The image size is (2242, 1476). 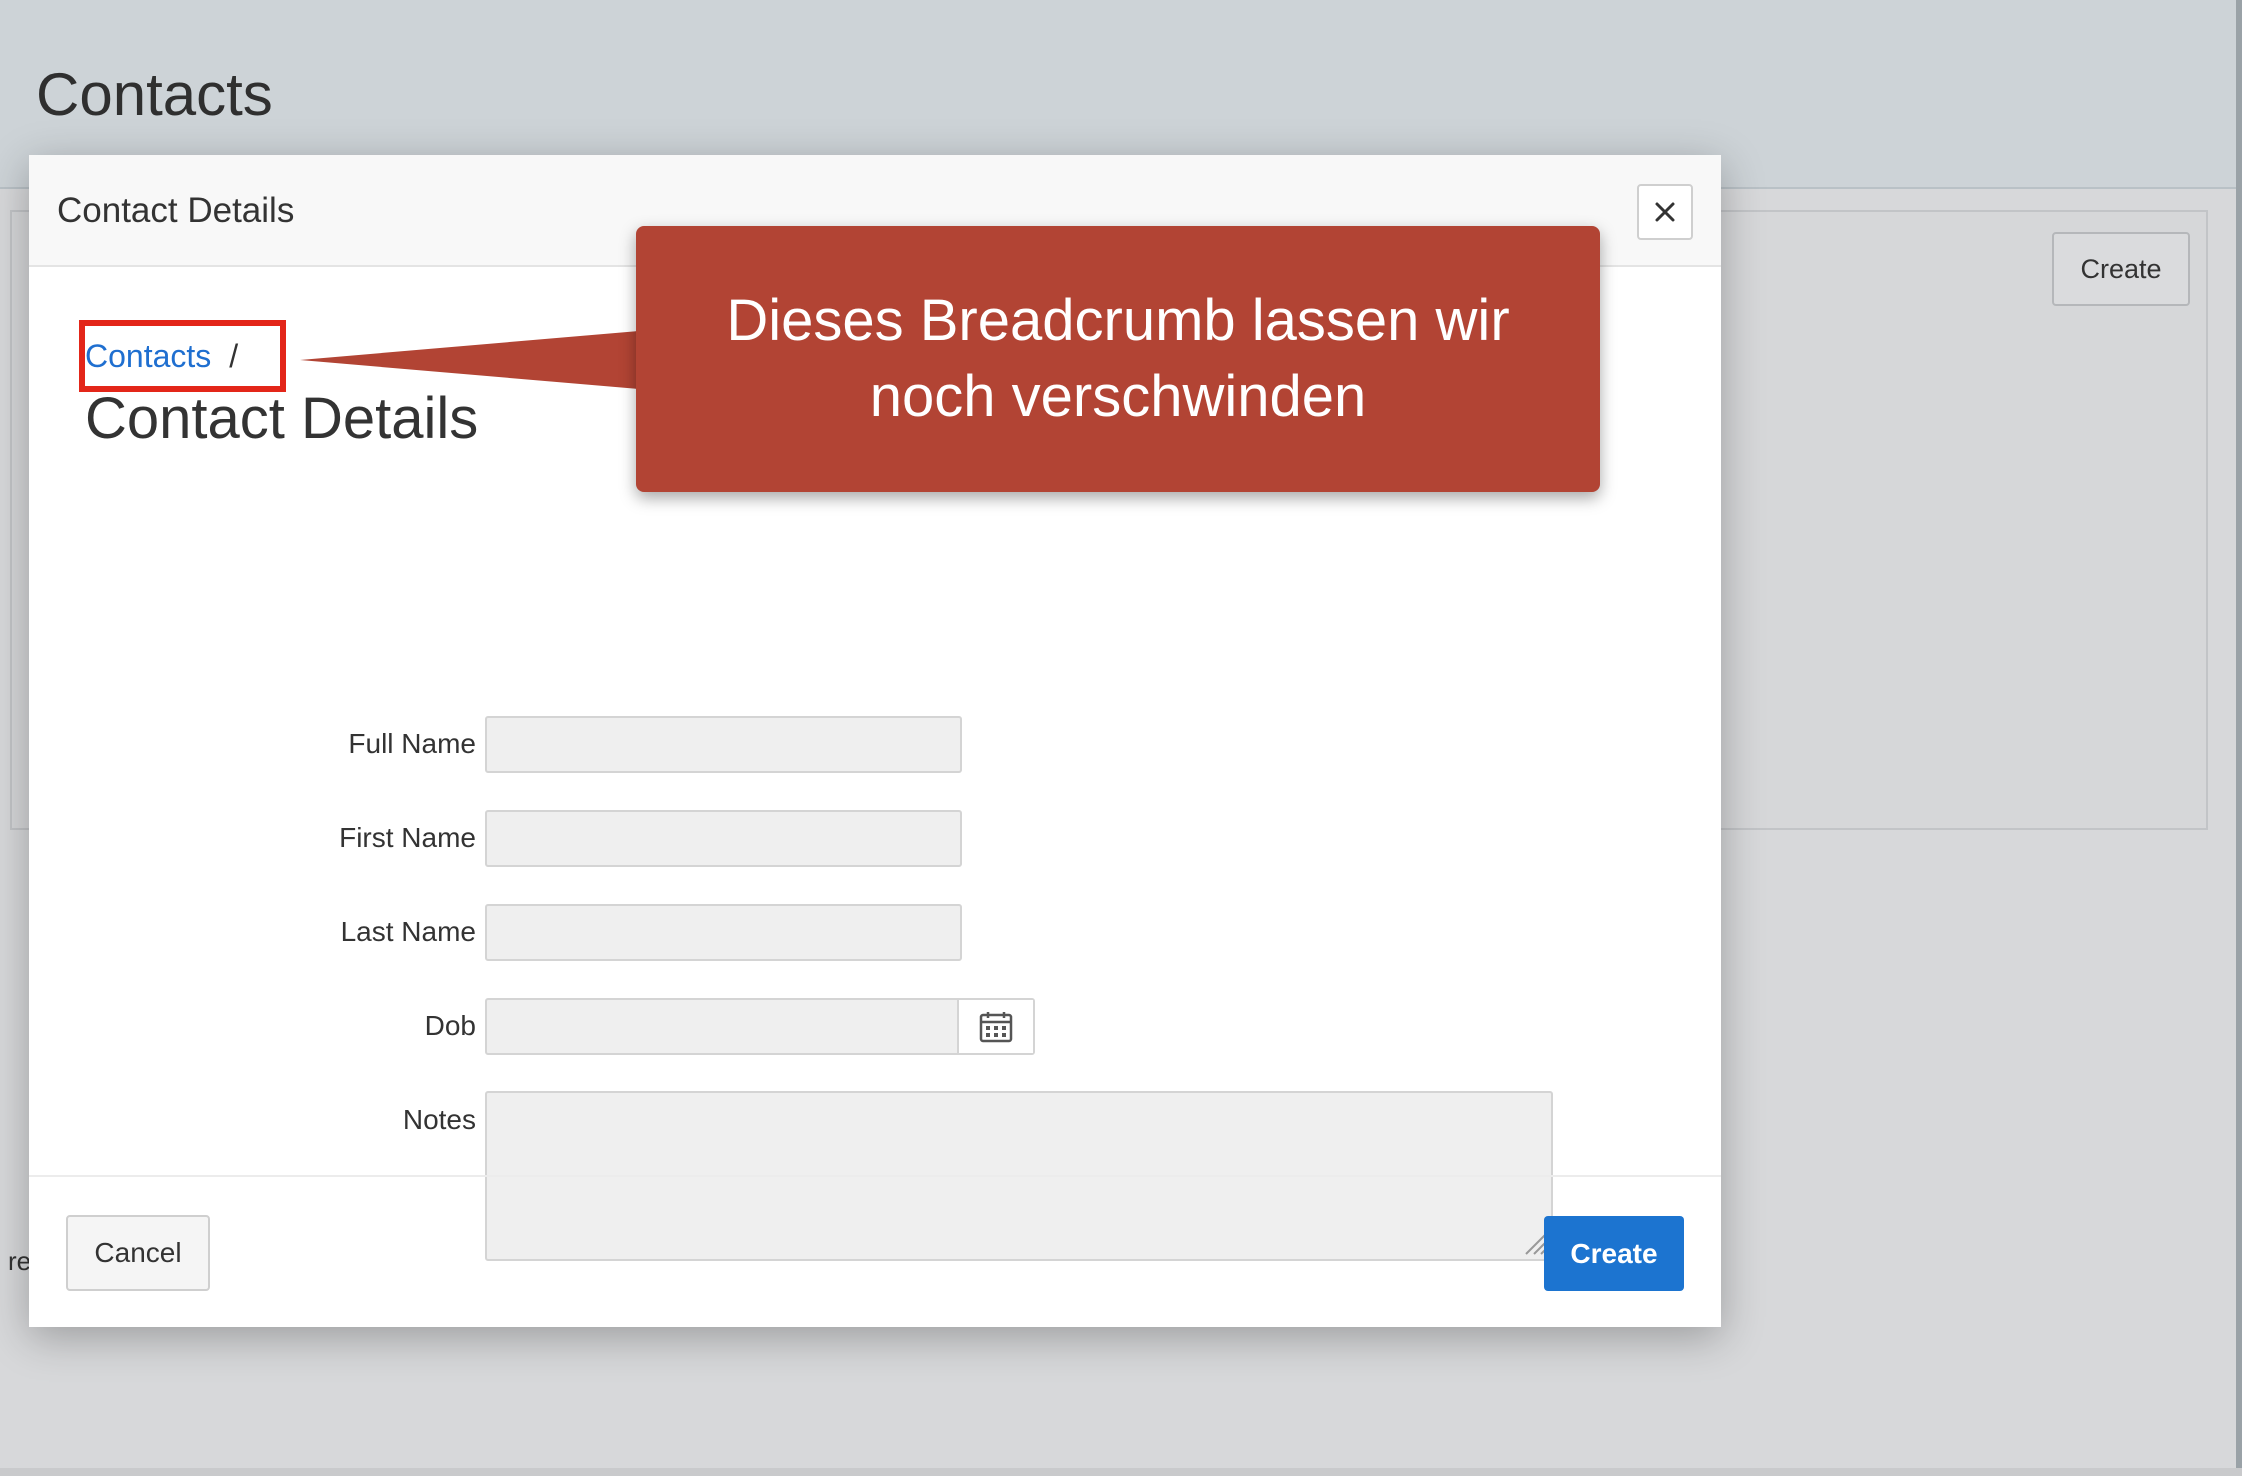 What do you see at coordinates (407, 837) in the screenshot?
I see `first-name-label: First Name` at bounding box center [407, 837].